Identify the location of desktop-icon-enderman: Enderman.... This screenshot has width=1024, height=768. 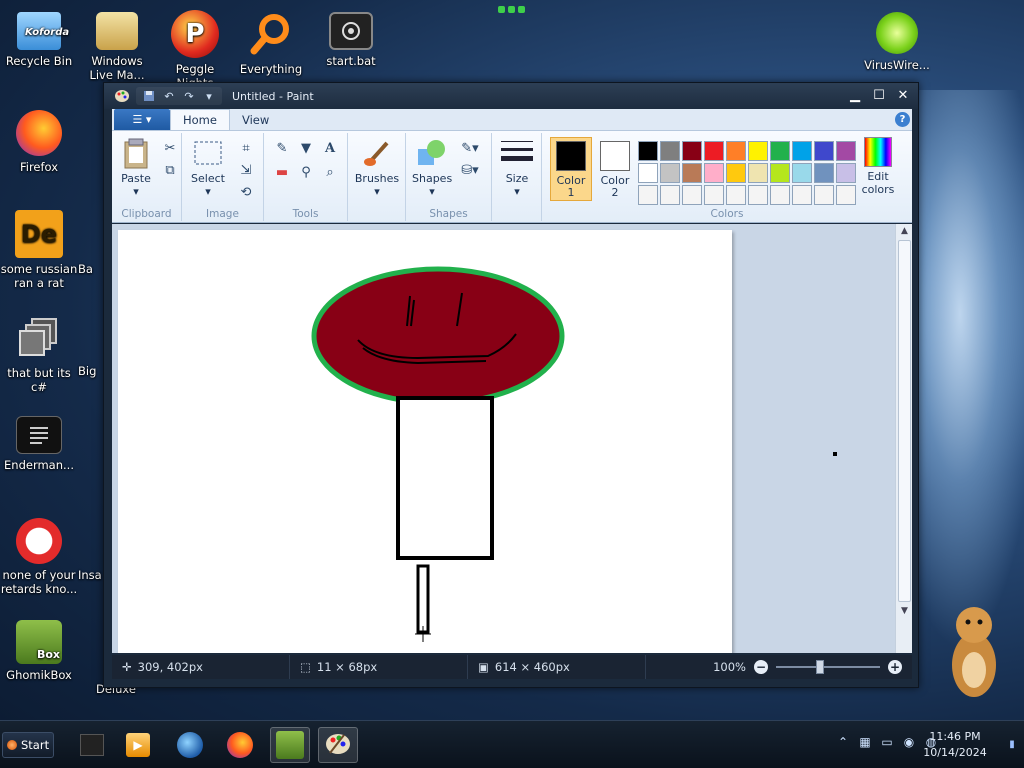
(39, 444).